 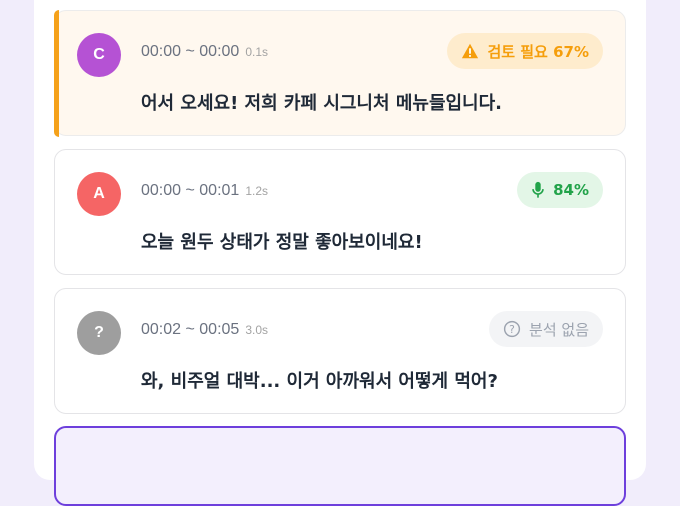 What do you see at coordinates (319, 381) in the screenshot?
I see `segment-text: 와, 비주얼 대박... 이거 아까워서 어떻게 먹어?` at bounding box center [319, 381].